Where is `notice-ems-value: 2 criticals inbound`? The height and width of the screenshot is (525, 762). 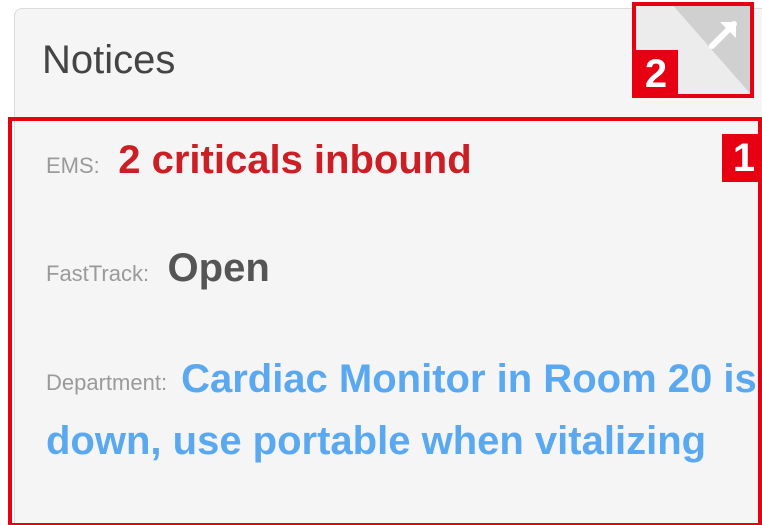
notice-ems-value: 2 criticals inbound is located at coordinates (295, 160).